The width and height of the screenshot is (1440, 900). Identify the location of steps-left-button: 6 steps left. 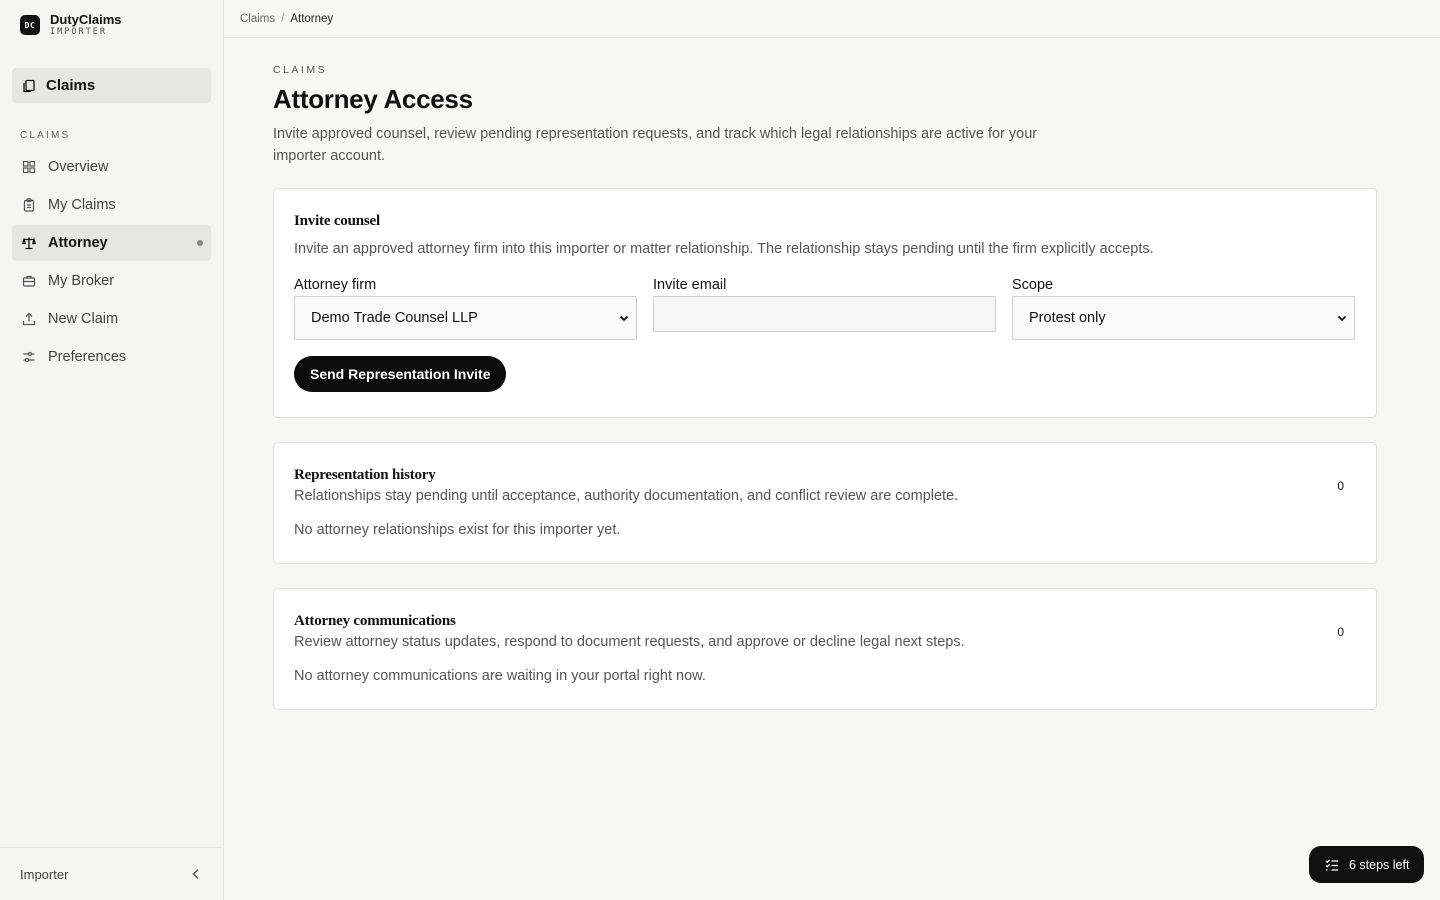
(1366, 864).